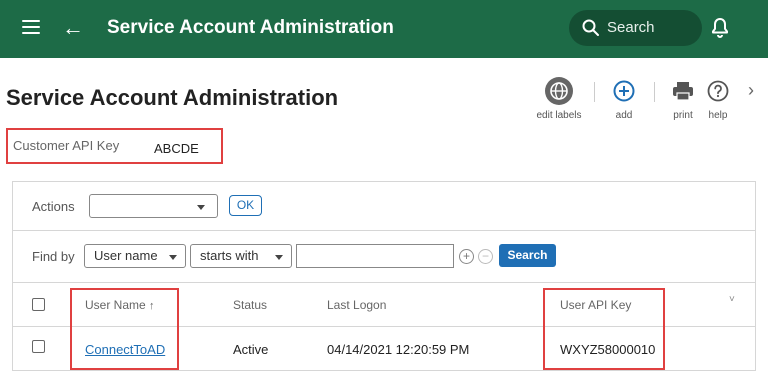 This screenshot has height=376, width=768. Describe the element at coordinates (624, 91) in the screenshot. I see `add-circle-icon` at that location.